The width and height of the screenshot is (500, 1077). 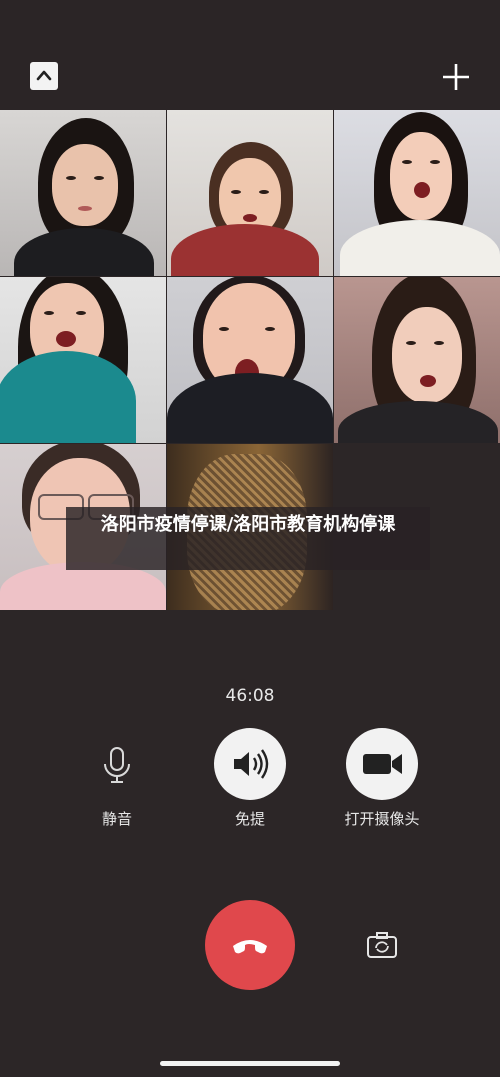 I want to click on flip-camera-button, so click(x=382, y=945).